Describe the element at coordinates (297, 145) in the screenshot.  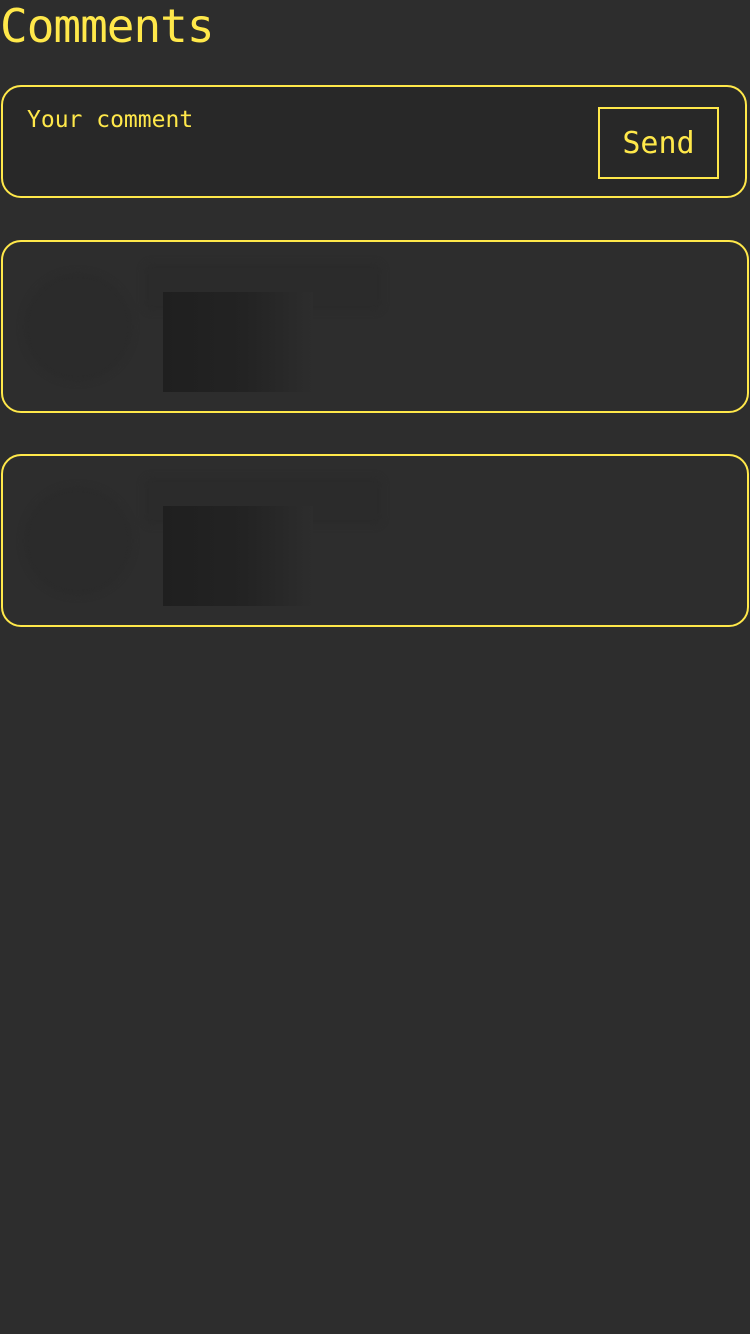
I see `comment-input` at that location.